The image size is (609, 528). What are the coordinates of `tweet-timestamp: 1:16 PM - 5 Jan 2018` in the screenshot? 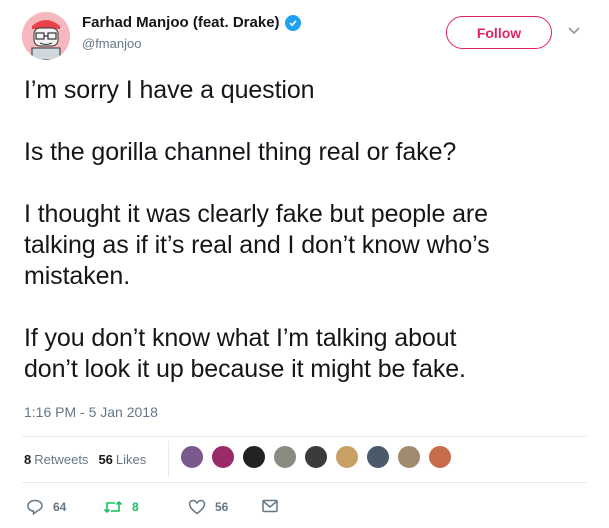 It's located at (91, 412).